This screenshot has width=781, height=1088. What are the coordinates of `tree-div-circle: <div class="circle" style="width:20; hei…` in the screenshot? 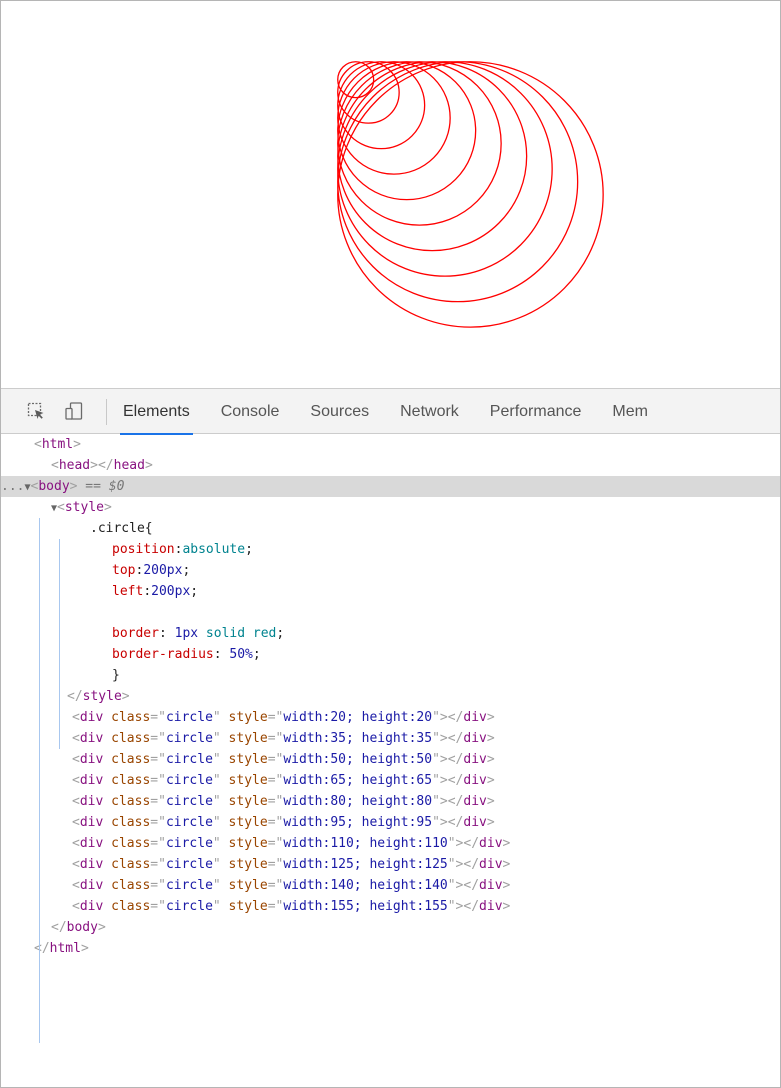 It's located at (390, 717).